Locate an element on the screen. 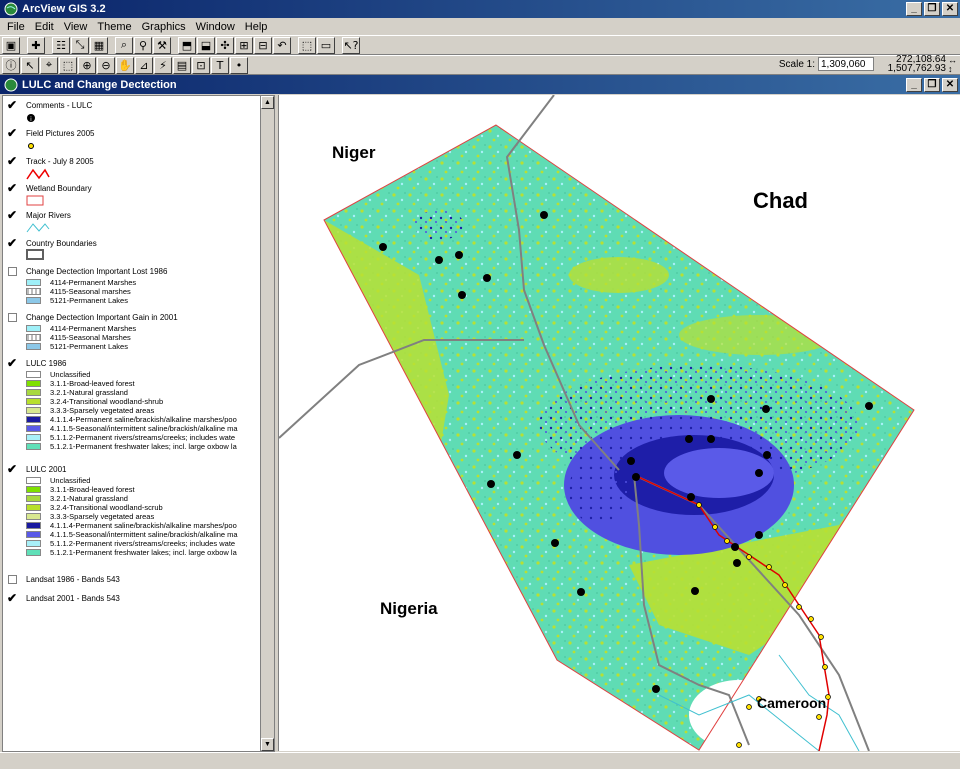 The height and width of the screenshot is (769, 960). clear-selection-icon: ▭ is located at coordinates (326, 45).